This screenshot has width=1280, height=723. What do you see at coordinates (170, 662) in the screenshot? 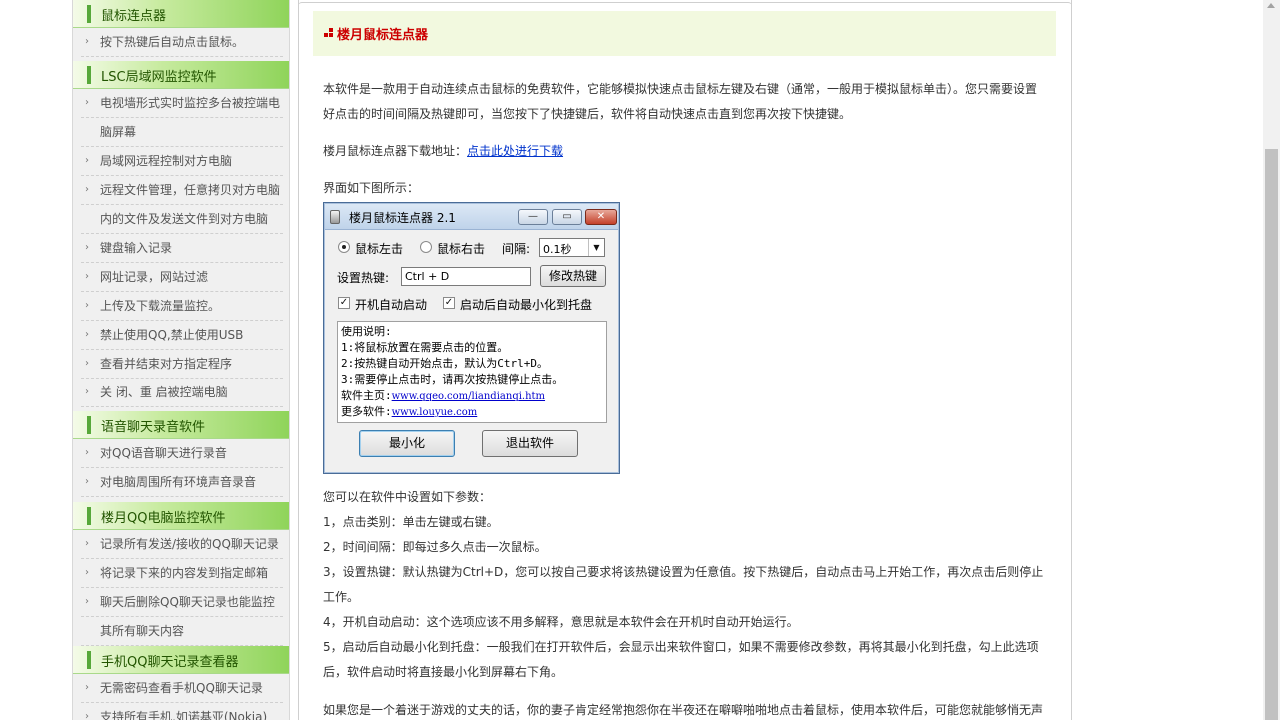
I see `sidebar-heading-label: 手机QQ聊天记录查看器` at bounding box center [170, 662].